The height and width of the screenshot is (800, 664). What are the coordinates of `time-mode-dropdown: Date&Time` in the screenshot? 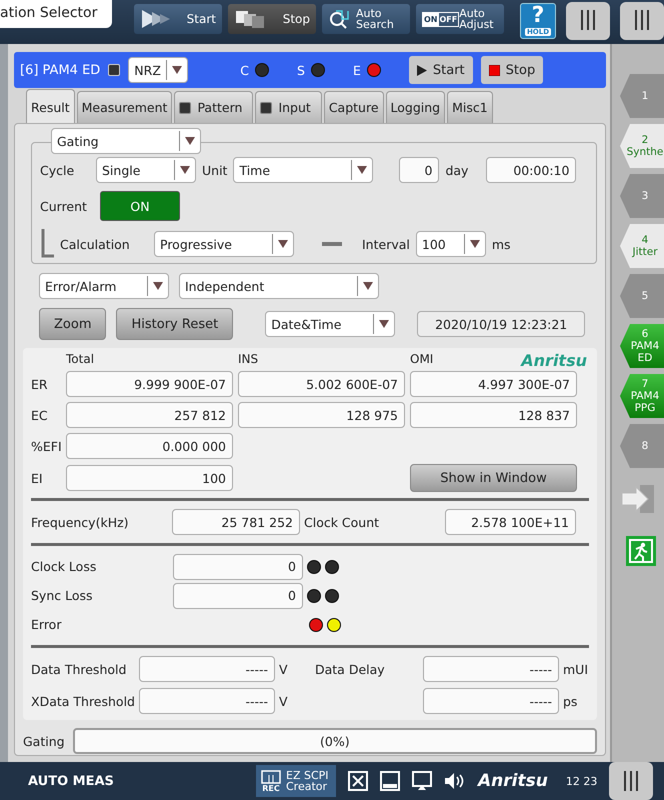 It's located at (330, 324).